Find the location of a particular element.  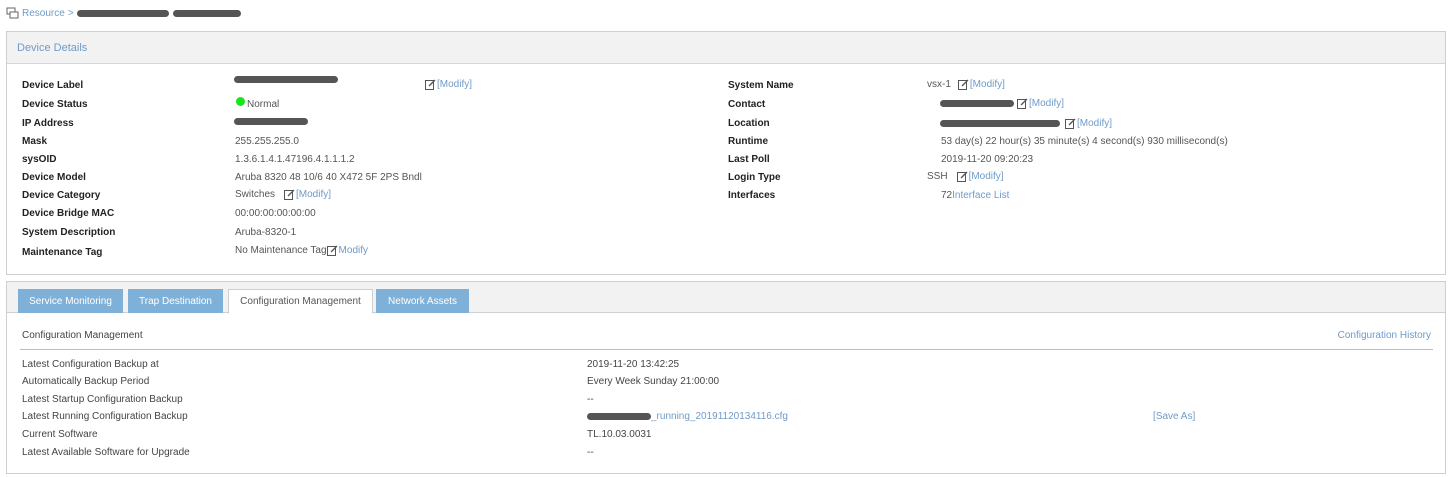

label-ip-address: IP Address is located at coordinates (48, 123).